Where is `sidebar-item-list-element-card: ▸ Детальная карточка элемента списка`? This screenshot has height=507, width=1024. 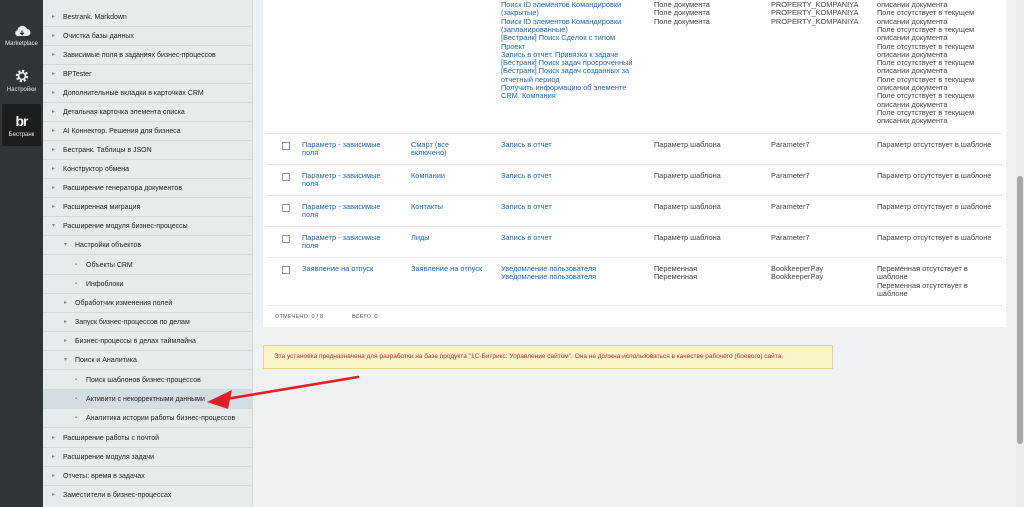
sidebar-item-list-element-card: ▸ Детальная карточка элемента списка is located at coordinates (148, 112).